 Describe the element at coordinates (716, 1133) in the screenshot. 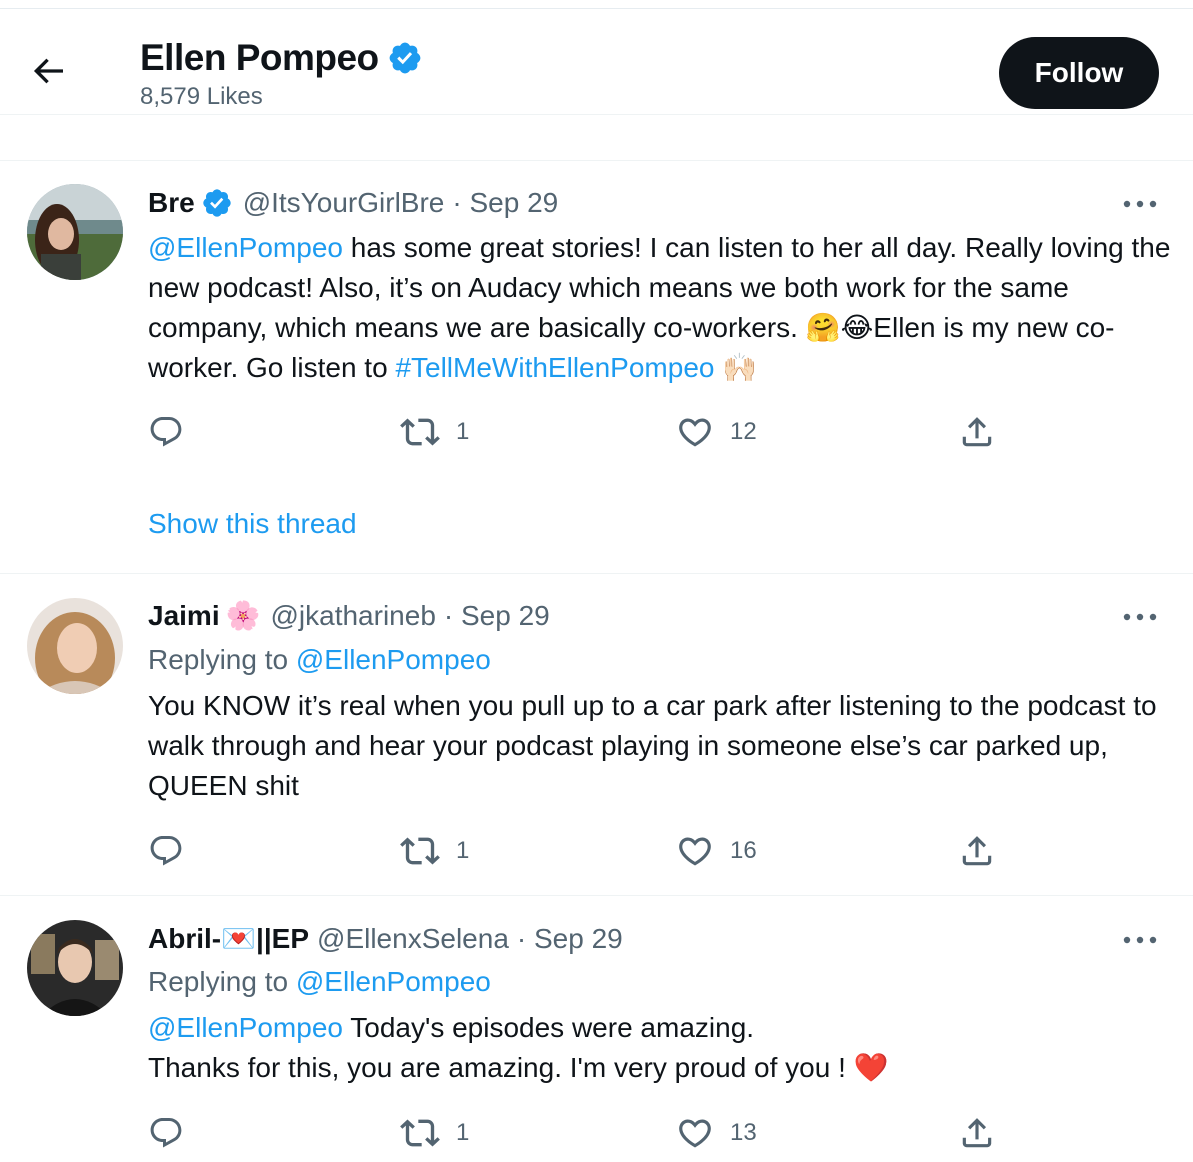

I see `like-button: 13` at that location.